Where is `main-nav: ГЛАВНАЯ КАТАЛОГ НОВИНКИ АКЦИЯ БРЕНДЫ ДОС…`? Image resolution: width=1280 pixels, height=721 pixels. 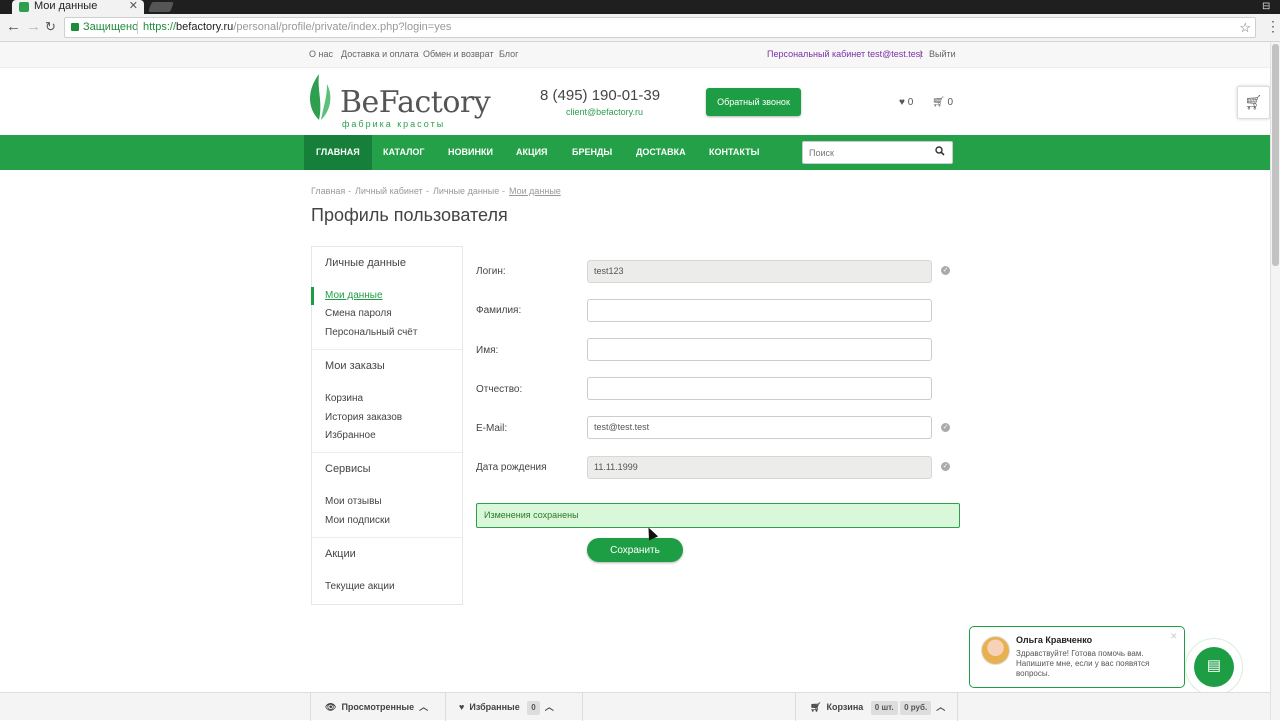 main-nav: ГЛАВНАЯ КАТАЛОГ НОВИНКИ АКЦИЯ БРЕНДЫ ДОС… is located at coordinates (635, 152).